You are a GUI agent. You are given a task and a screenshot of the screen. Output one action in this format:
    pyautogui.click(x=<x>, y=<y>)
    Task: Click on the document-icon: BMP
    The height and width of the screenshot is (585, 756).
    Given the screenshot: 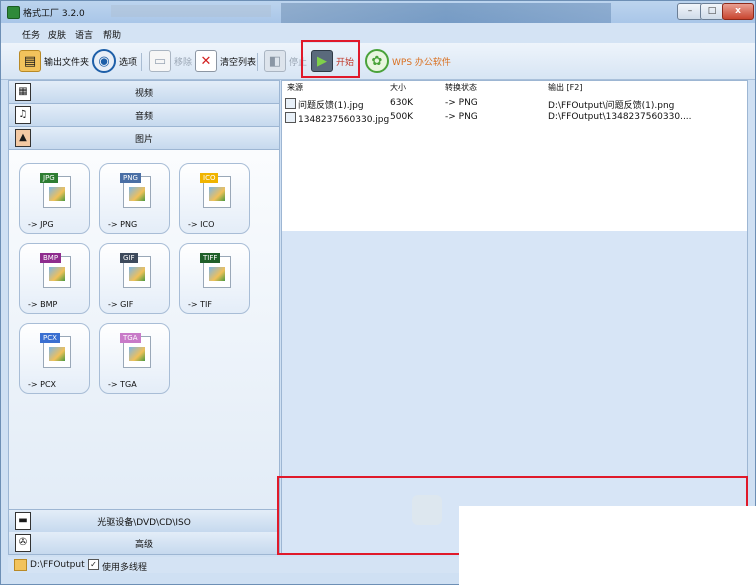 What is the action you would take?
    pyautogui.click(x=55, y=270)
    